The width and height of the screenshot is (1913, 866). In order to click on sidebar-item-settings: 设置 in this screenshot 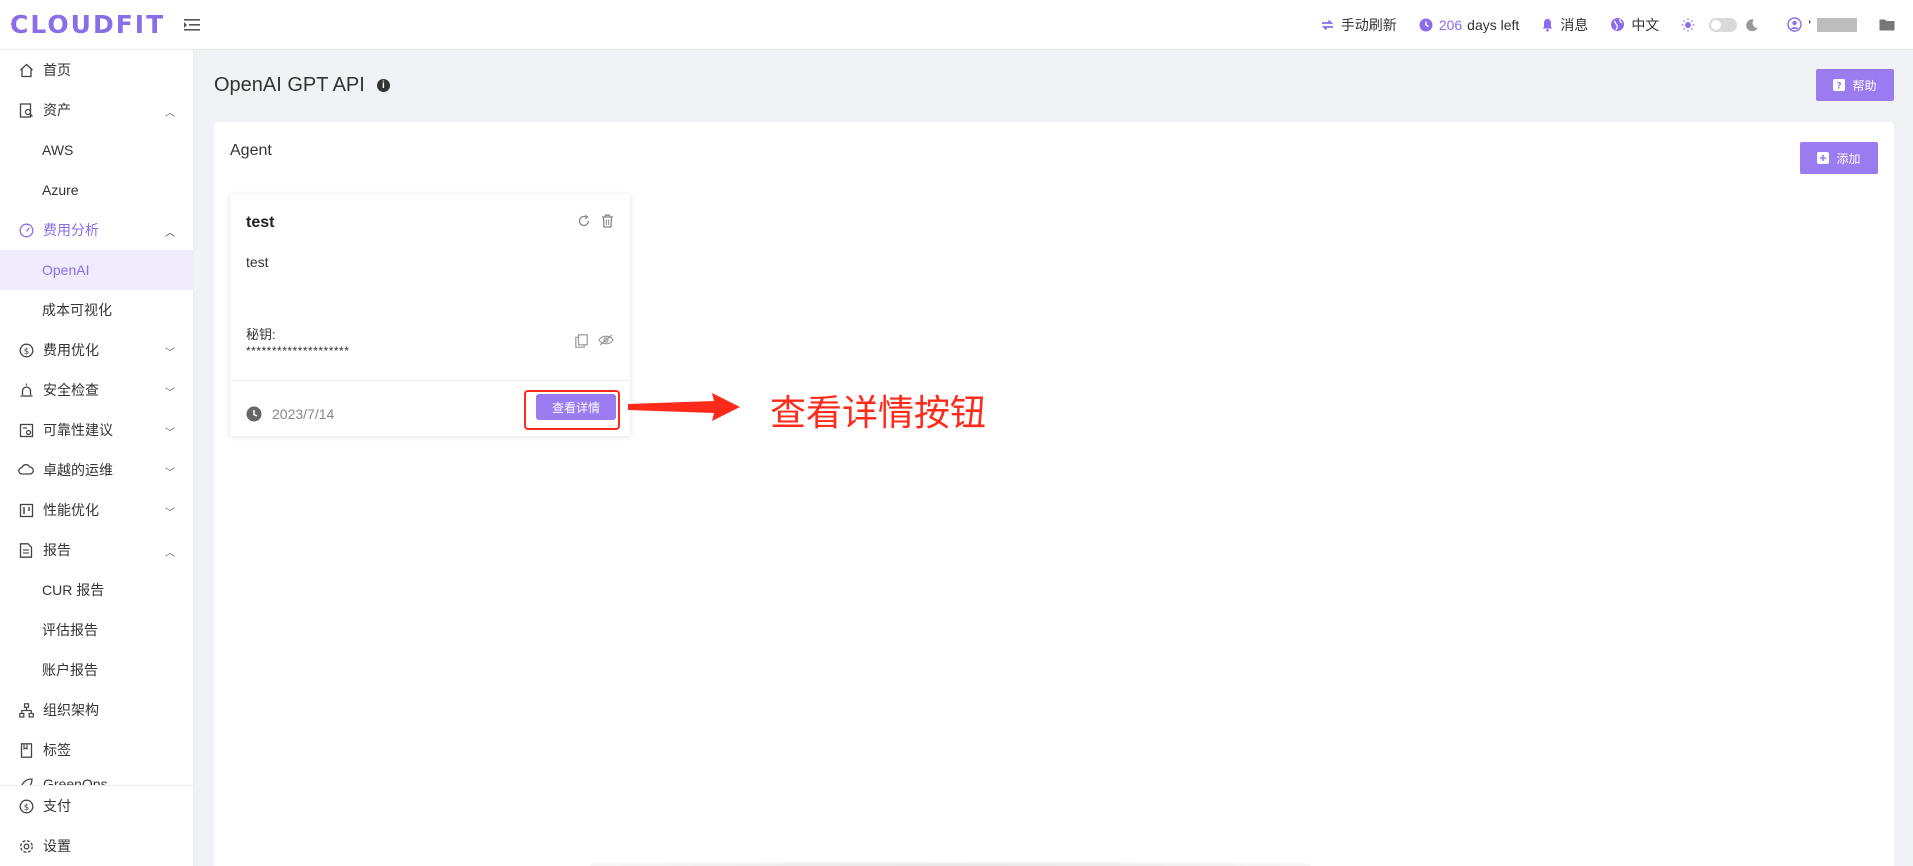, I will do `click(96, 846)`.